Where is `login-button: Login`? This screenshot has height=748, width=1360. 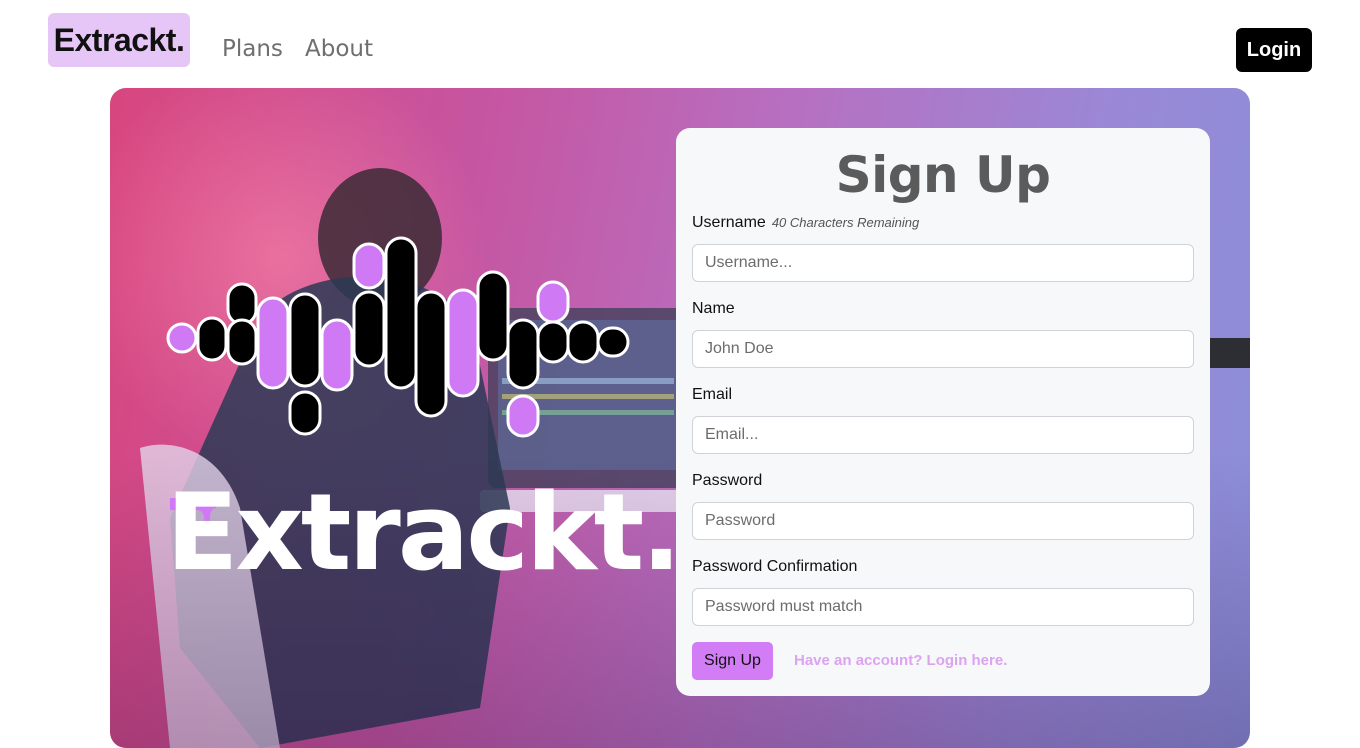
login-button: Login is located at coordinates (1274, 50).